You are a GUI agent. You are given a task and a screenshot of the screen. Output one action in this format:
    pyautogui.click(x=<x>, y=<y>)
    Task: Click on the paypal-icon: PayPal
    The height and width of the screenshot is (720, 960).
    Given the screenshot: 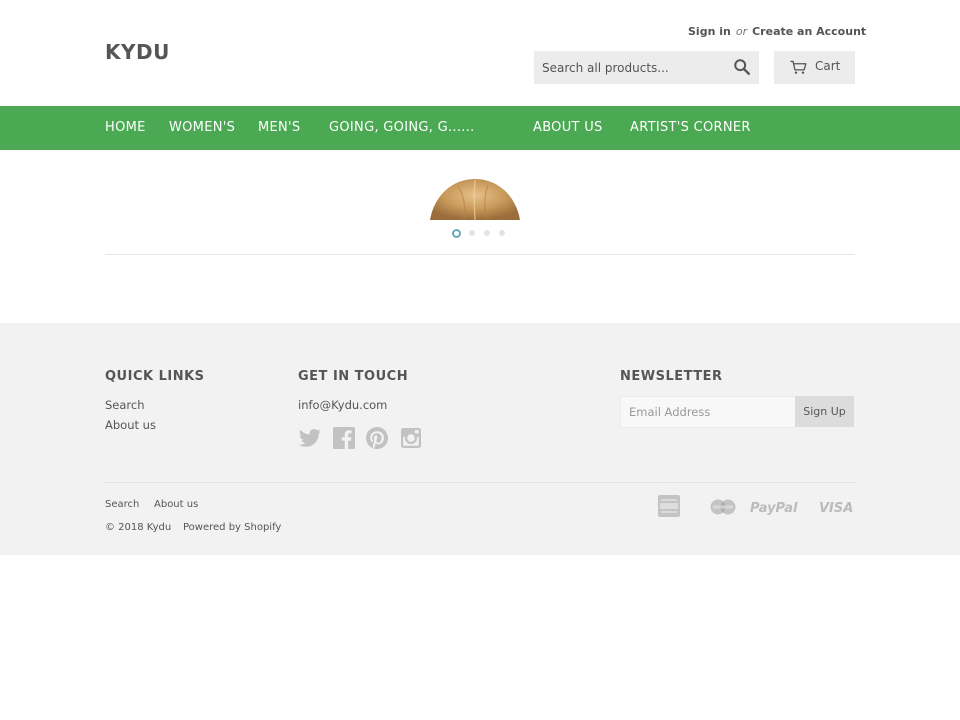 What is the action you would take?
    pyautogui.click(x=774, y=508)
    